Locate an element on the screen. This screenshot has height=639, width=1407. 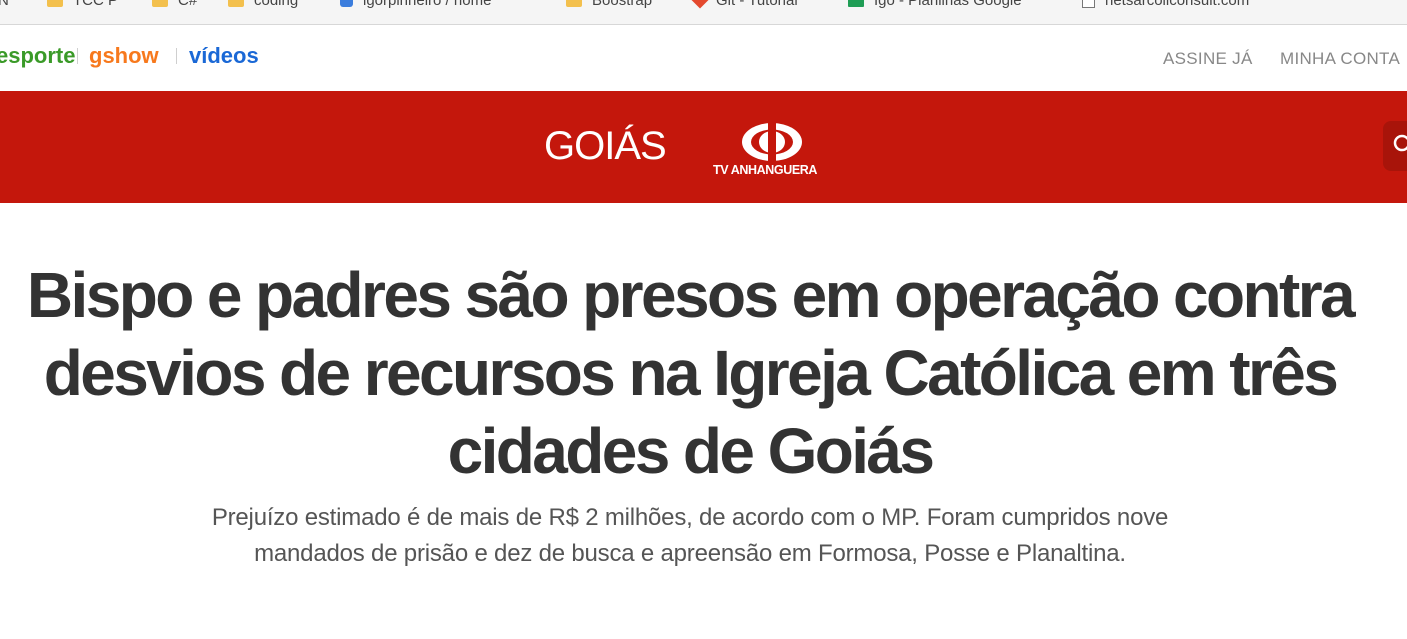
bookmark-label: Boostrap is located at coordinates (622, 4).